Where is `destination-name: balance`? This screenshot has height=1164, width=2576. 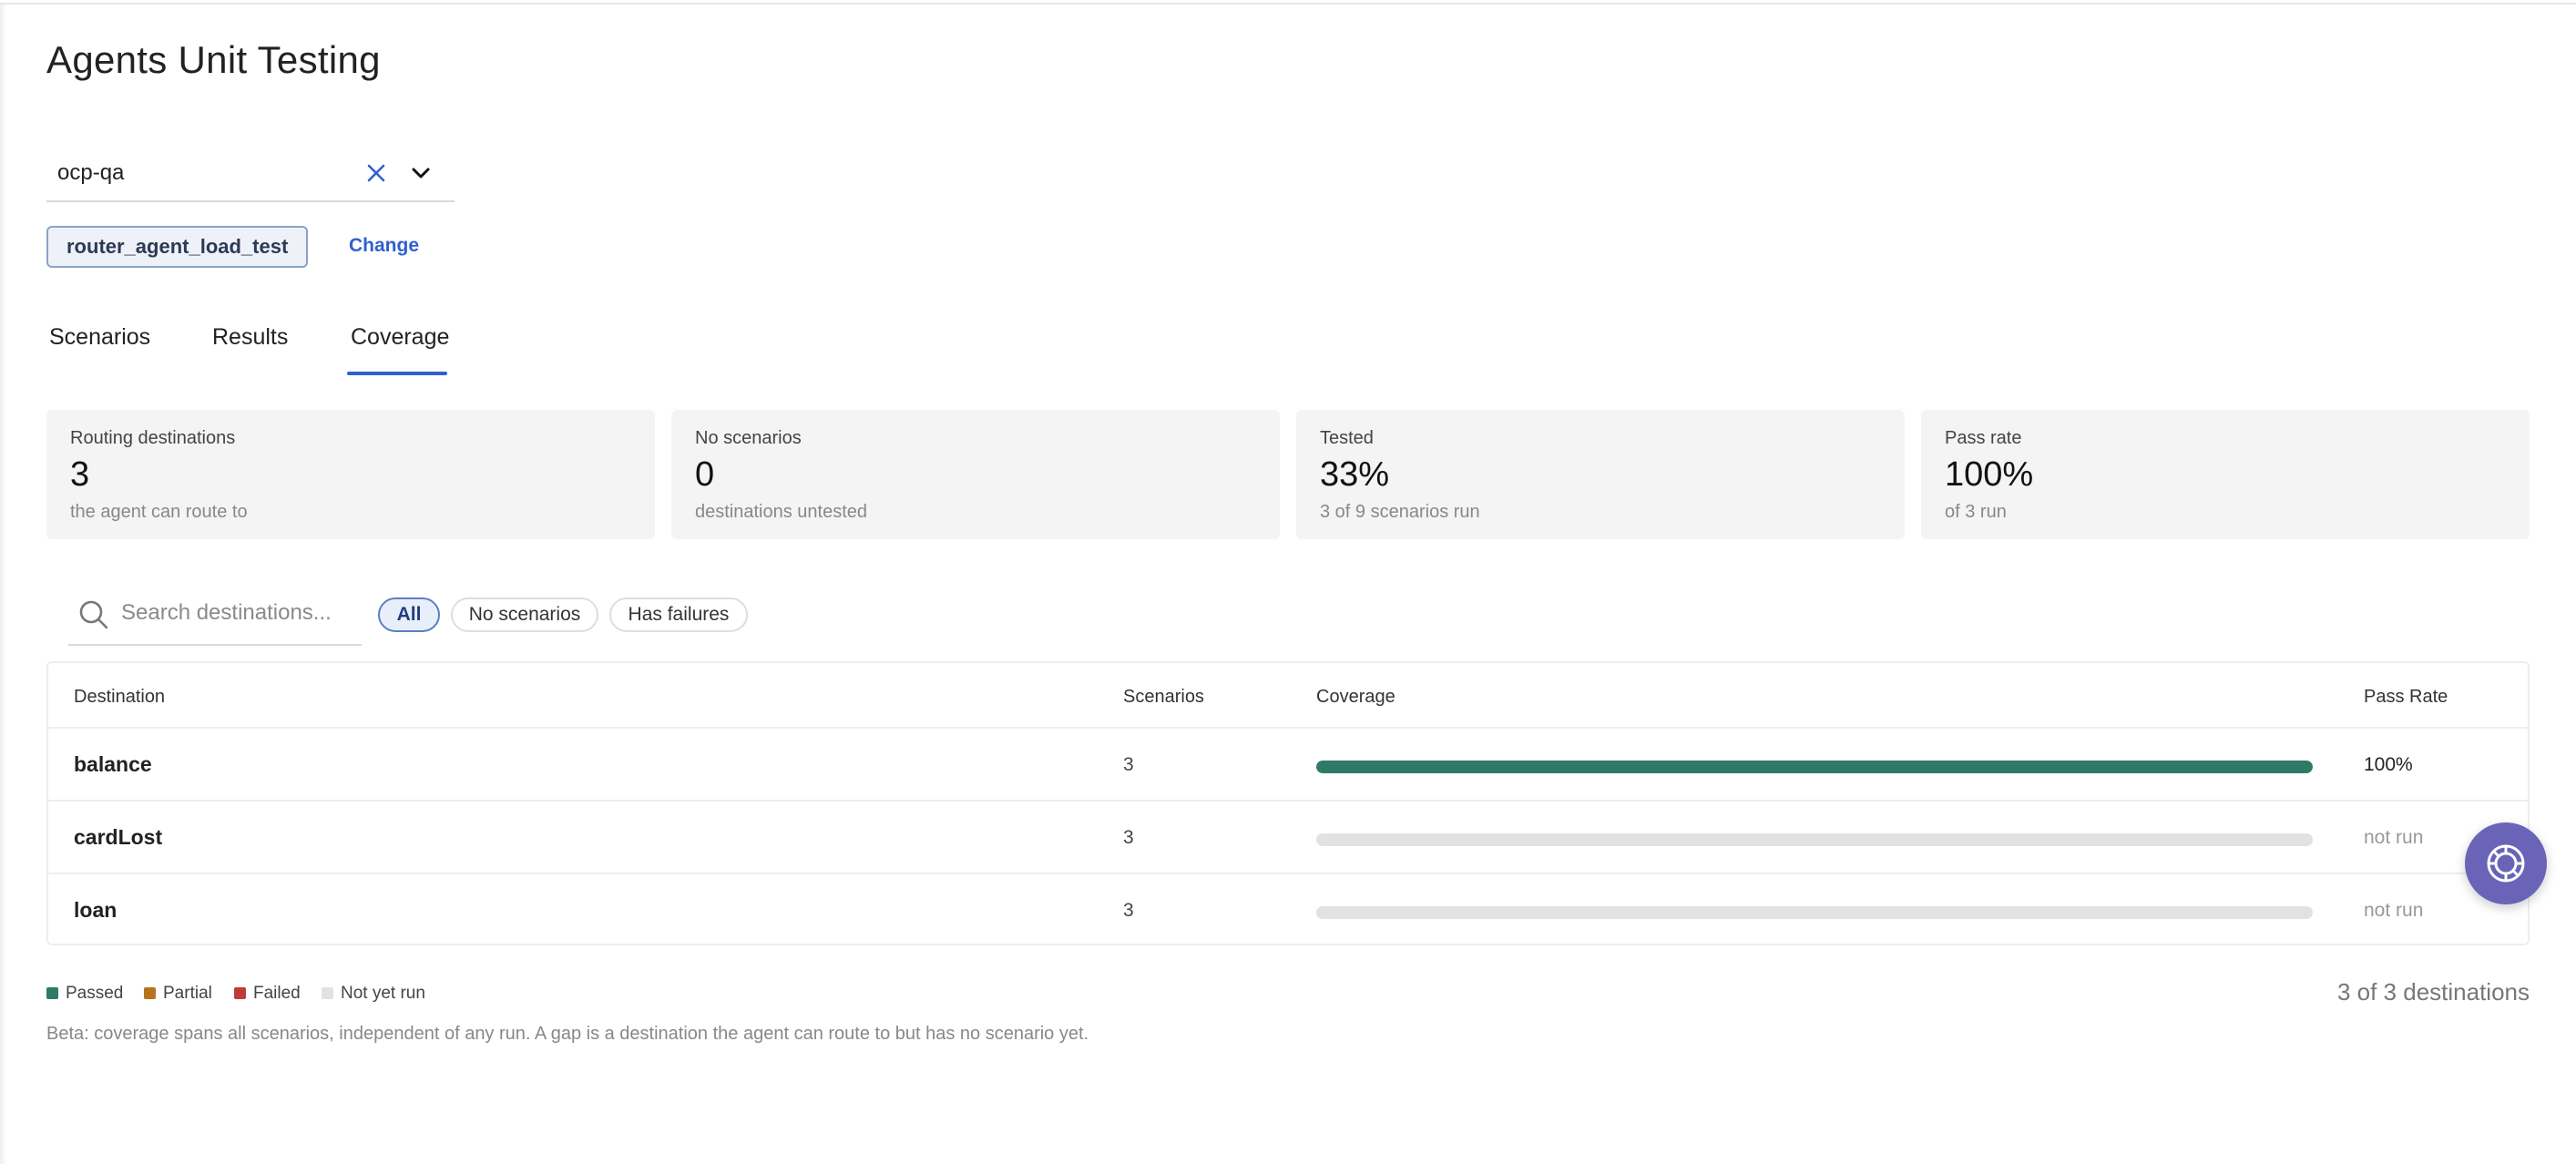
destination-name: balance is located at coordinates (113, 764).